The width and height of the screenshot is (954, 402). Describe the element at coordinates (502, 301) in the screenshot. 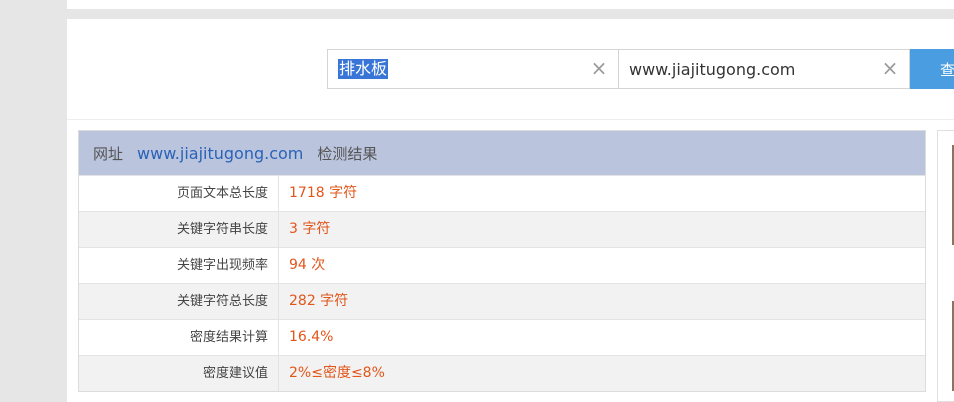

I see `table-row: 关键字符总长度 282 字符` at that location.